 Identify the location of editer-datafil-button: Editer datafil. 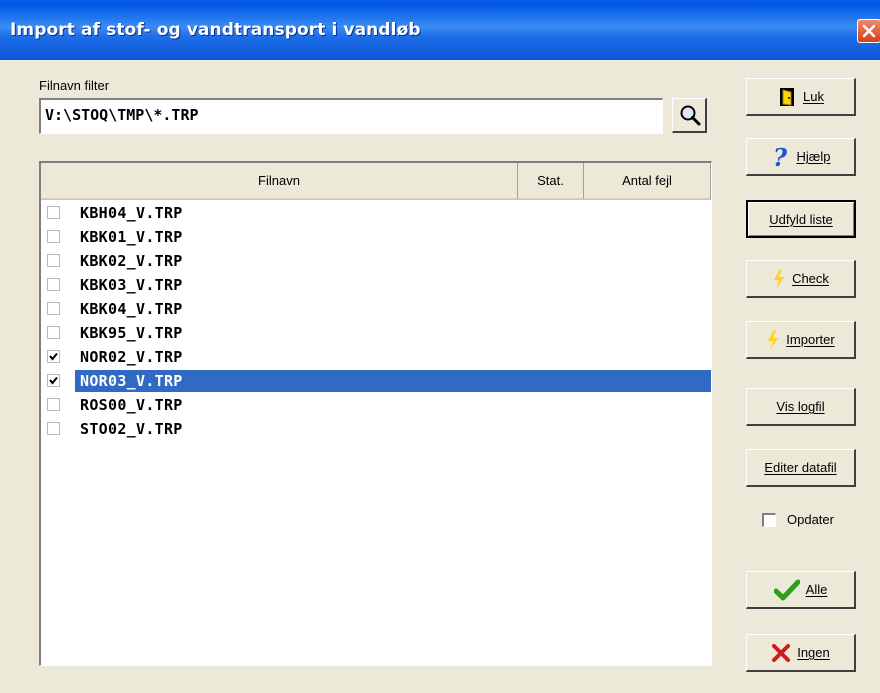
(801, 468).